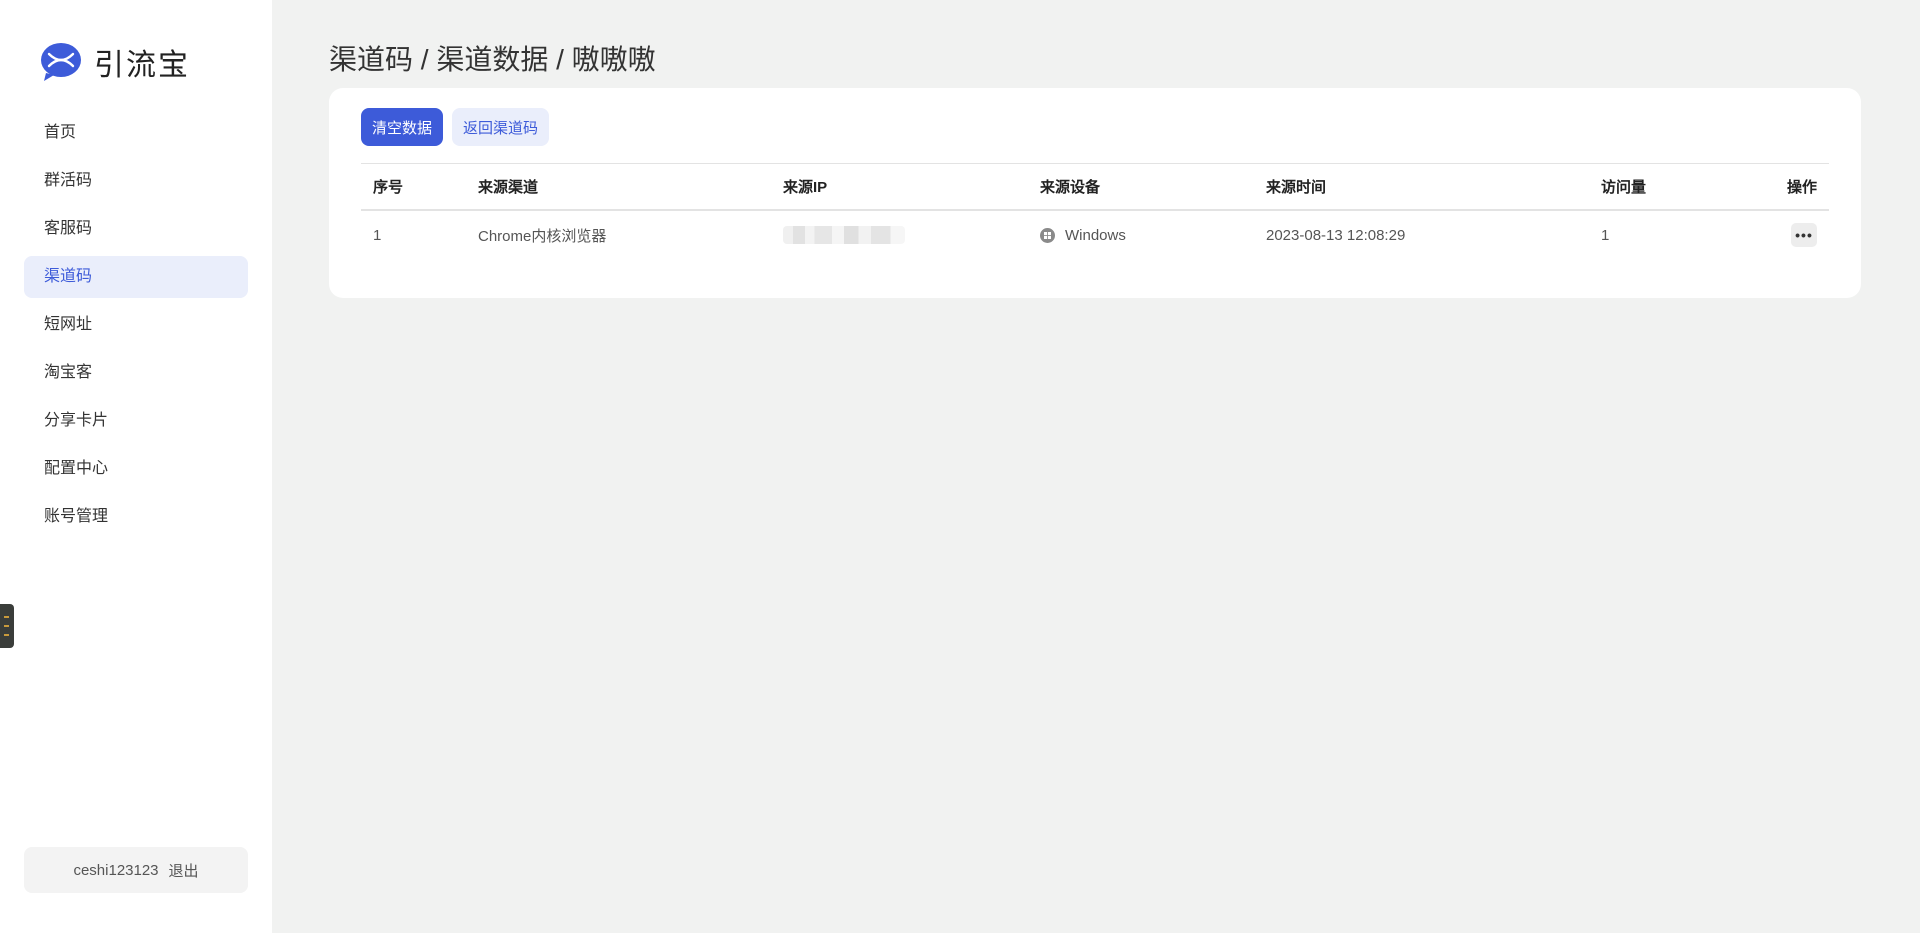  I want to click on sidebar-item-channel-code: 渠道码, so click(136, 277).